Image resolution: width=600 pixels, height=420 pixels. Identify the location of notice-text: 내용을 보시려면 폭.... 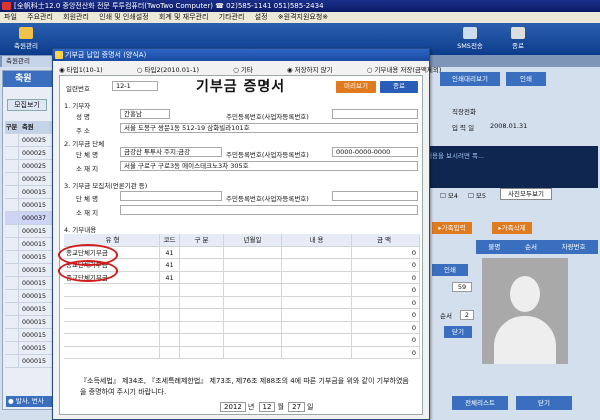
(455, 156).